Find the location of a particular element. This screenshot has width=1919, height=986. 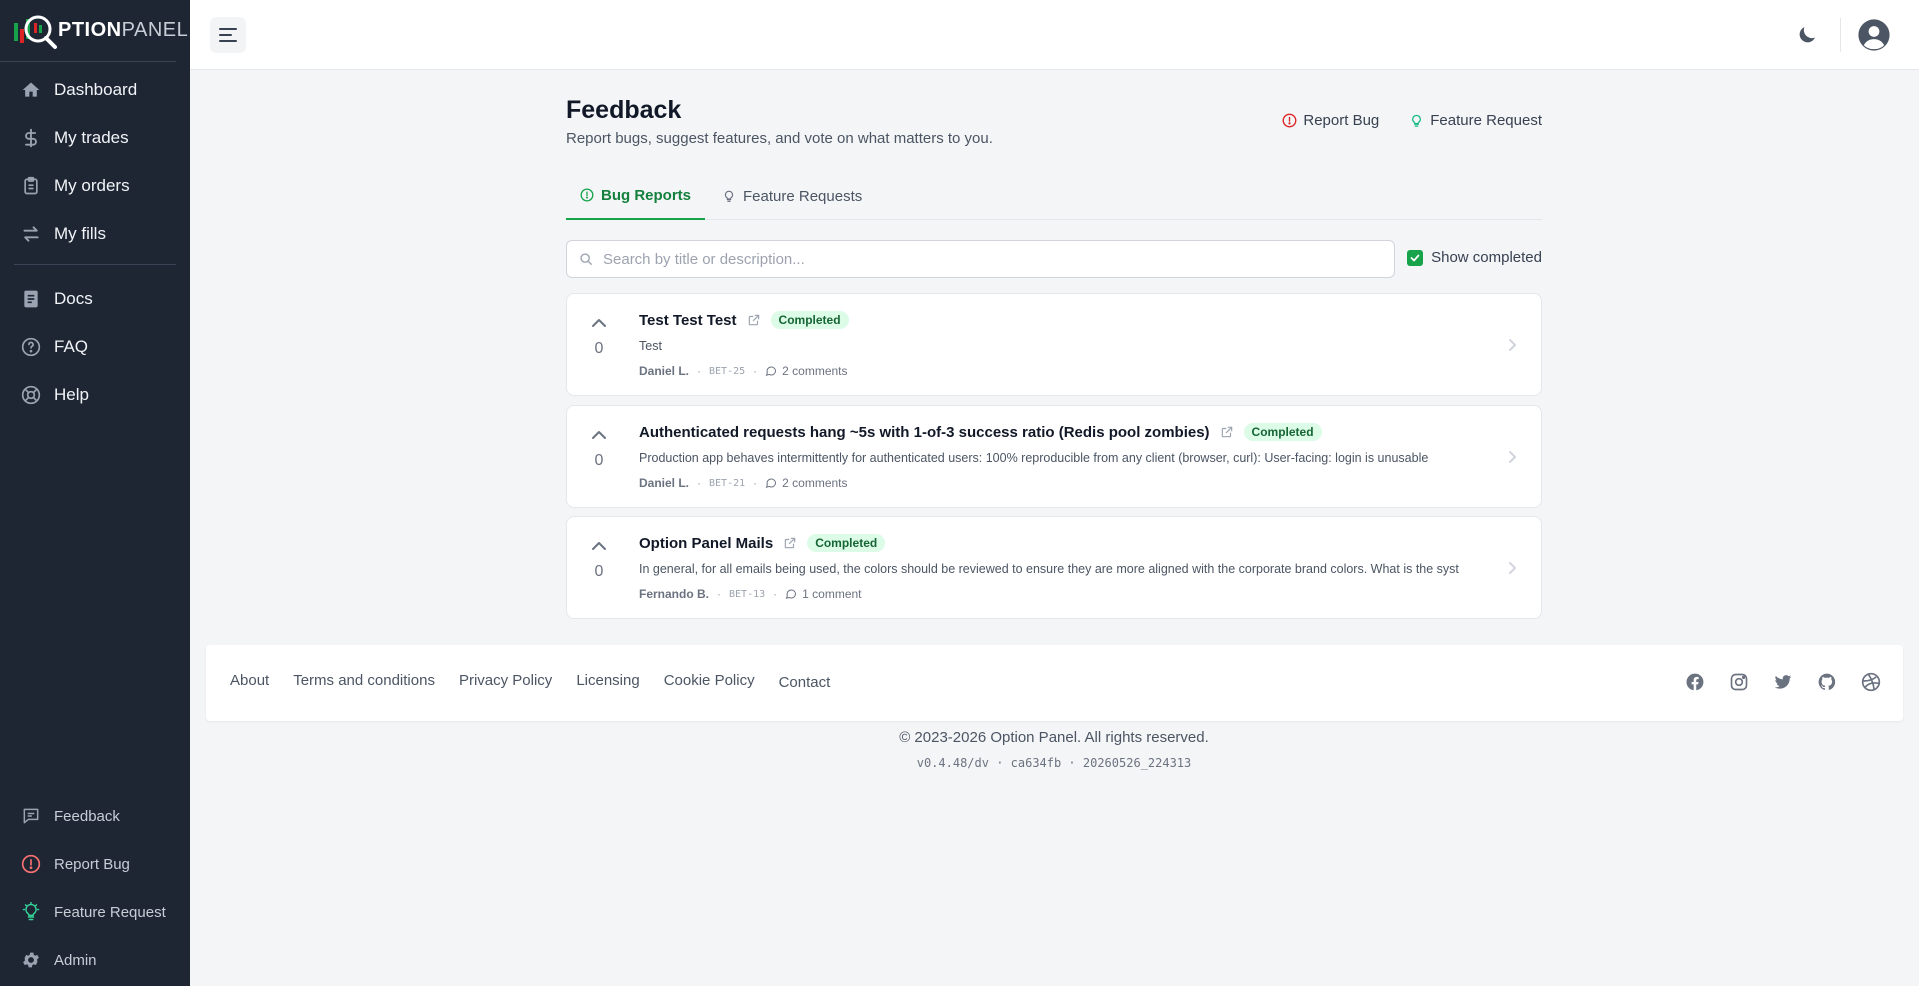

card-description: Test is located at coordinates (650, 346).